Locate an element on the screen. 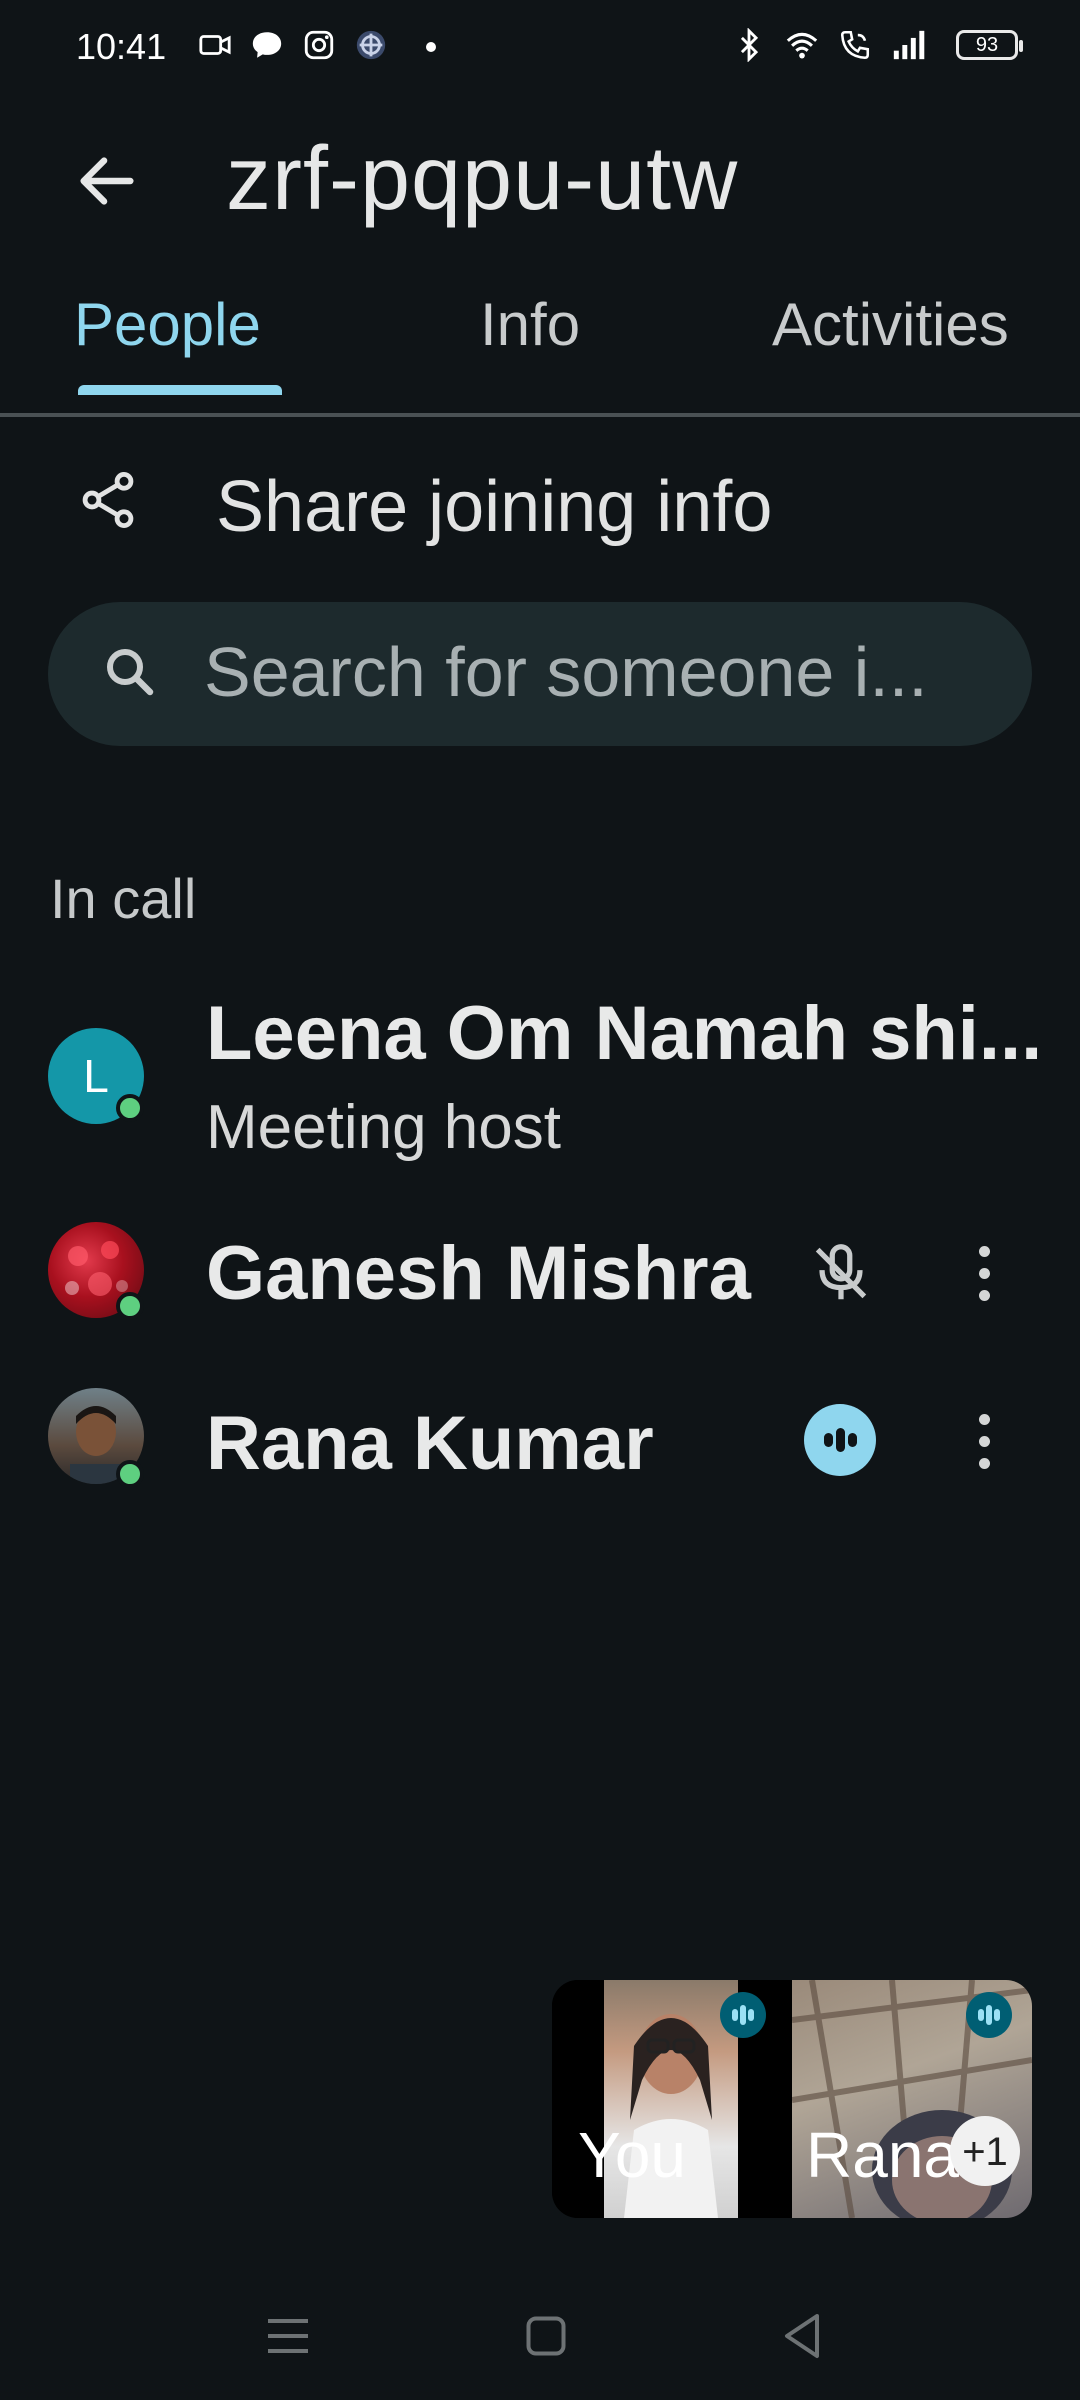  picture-in-picture-preview: You Rana +1 is located at coordinates (792, 2099).